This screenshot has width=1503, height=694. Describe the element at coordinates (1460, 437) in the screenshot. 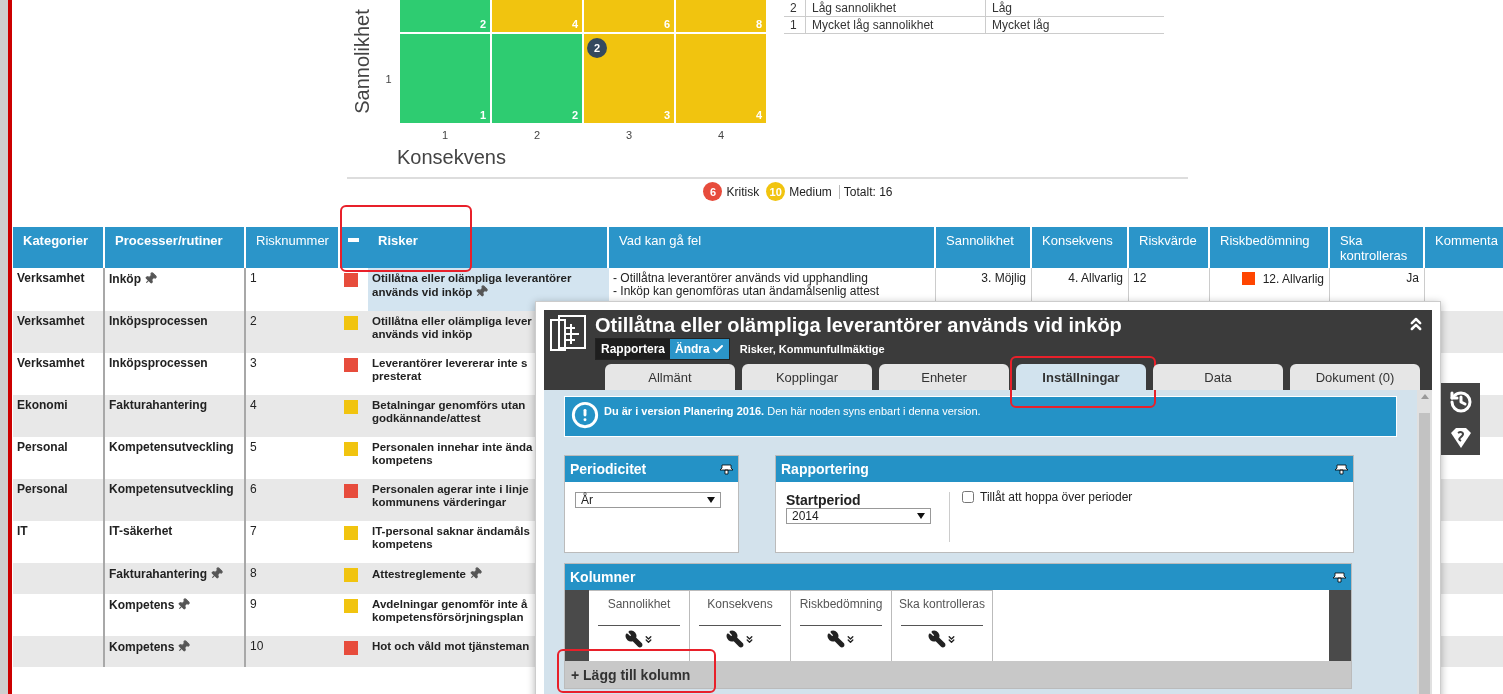

I see `shield-icon` at that location.